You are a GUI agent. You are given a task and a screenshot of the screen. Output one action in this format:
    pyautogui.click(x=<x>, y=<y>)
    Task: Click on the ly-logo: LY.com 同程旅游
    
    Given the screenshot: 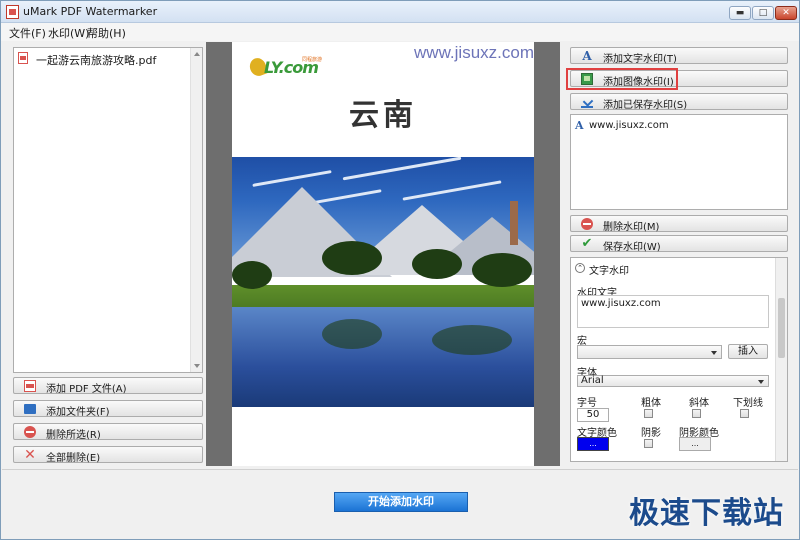 What is the action you would take?
    pyautogui.click(x=288, y=67)
    